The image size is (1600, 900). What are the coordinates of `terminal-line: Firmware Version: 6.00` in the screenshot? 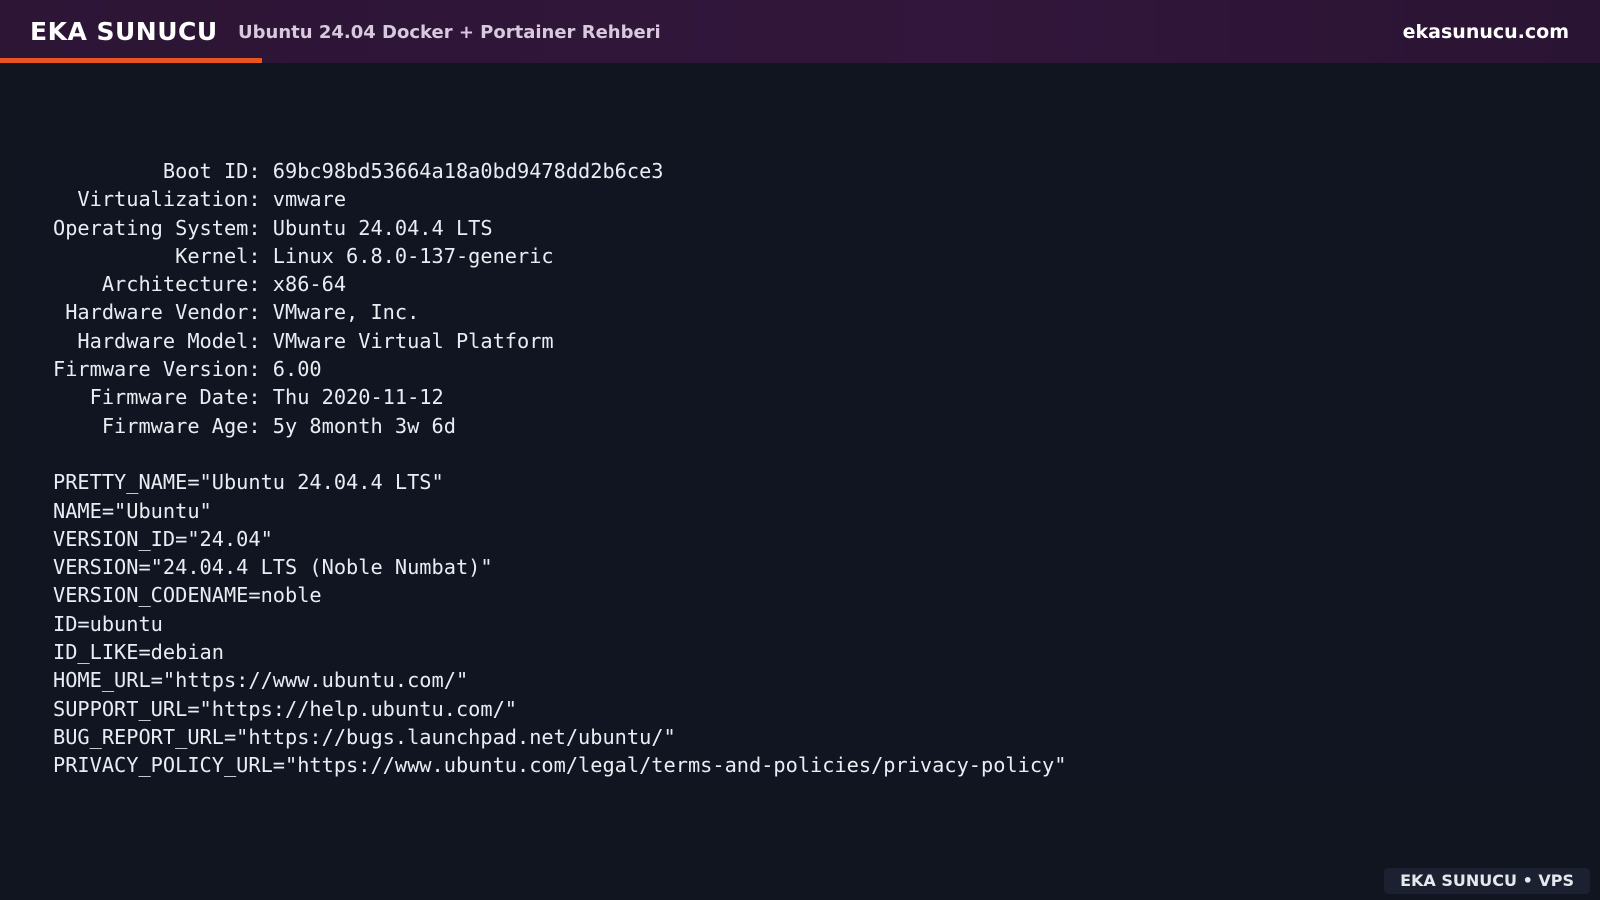 It's located at (187, 369).